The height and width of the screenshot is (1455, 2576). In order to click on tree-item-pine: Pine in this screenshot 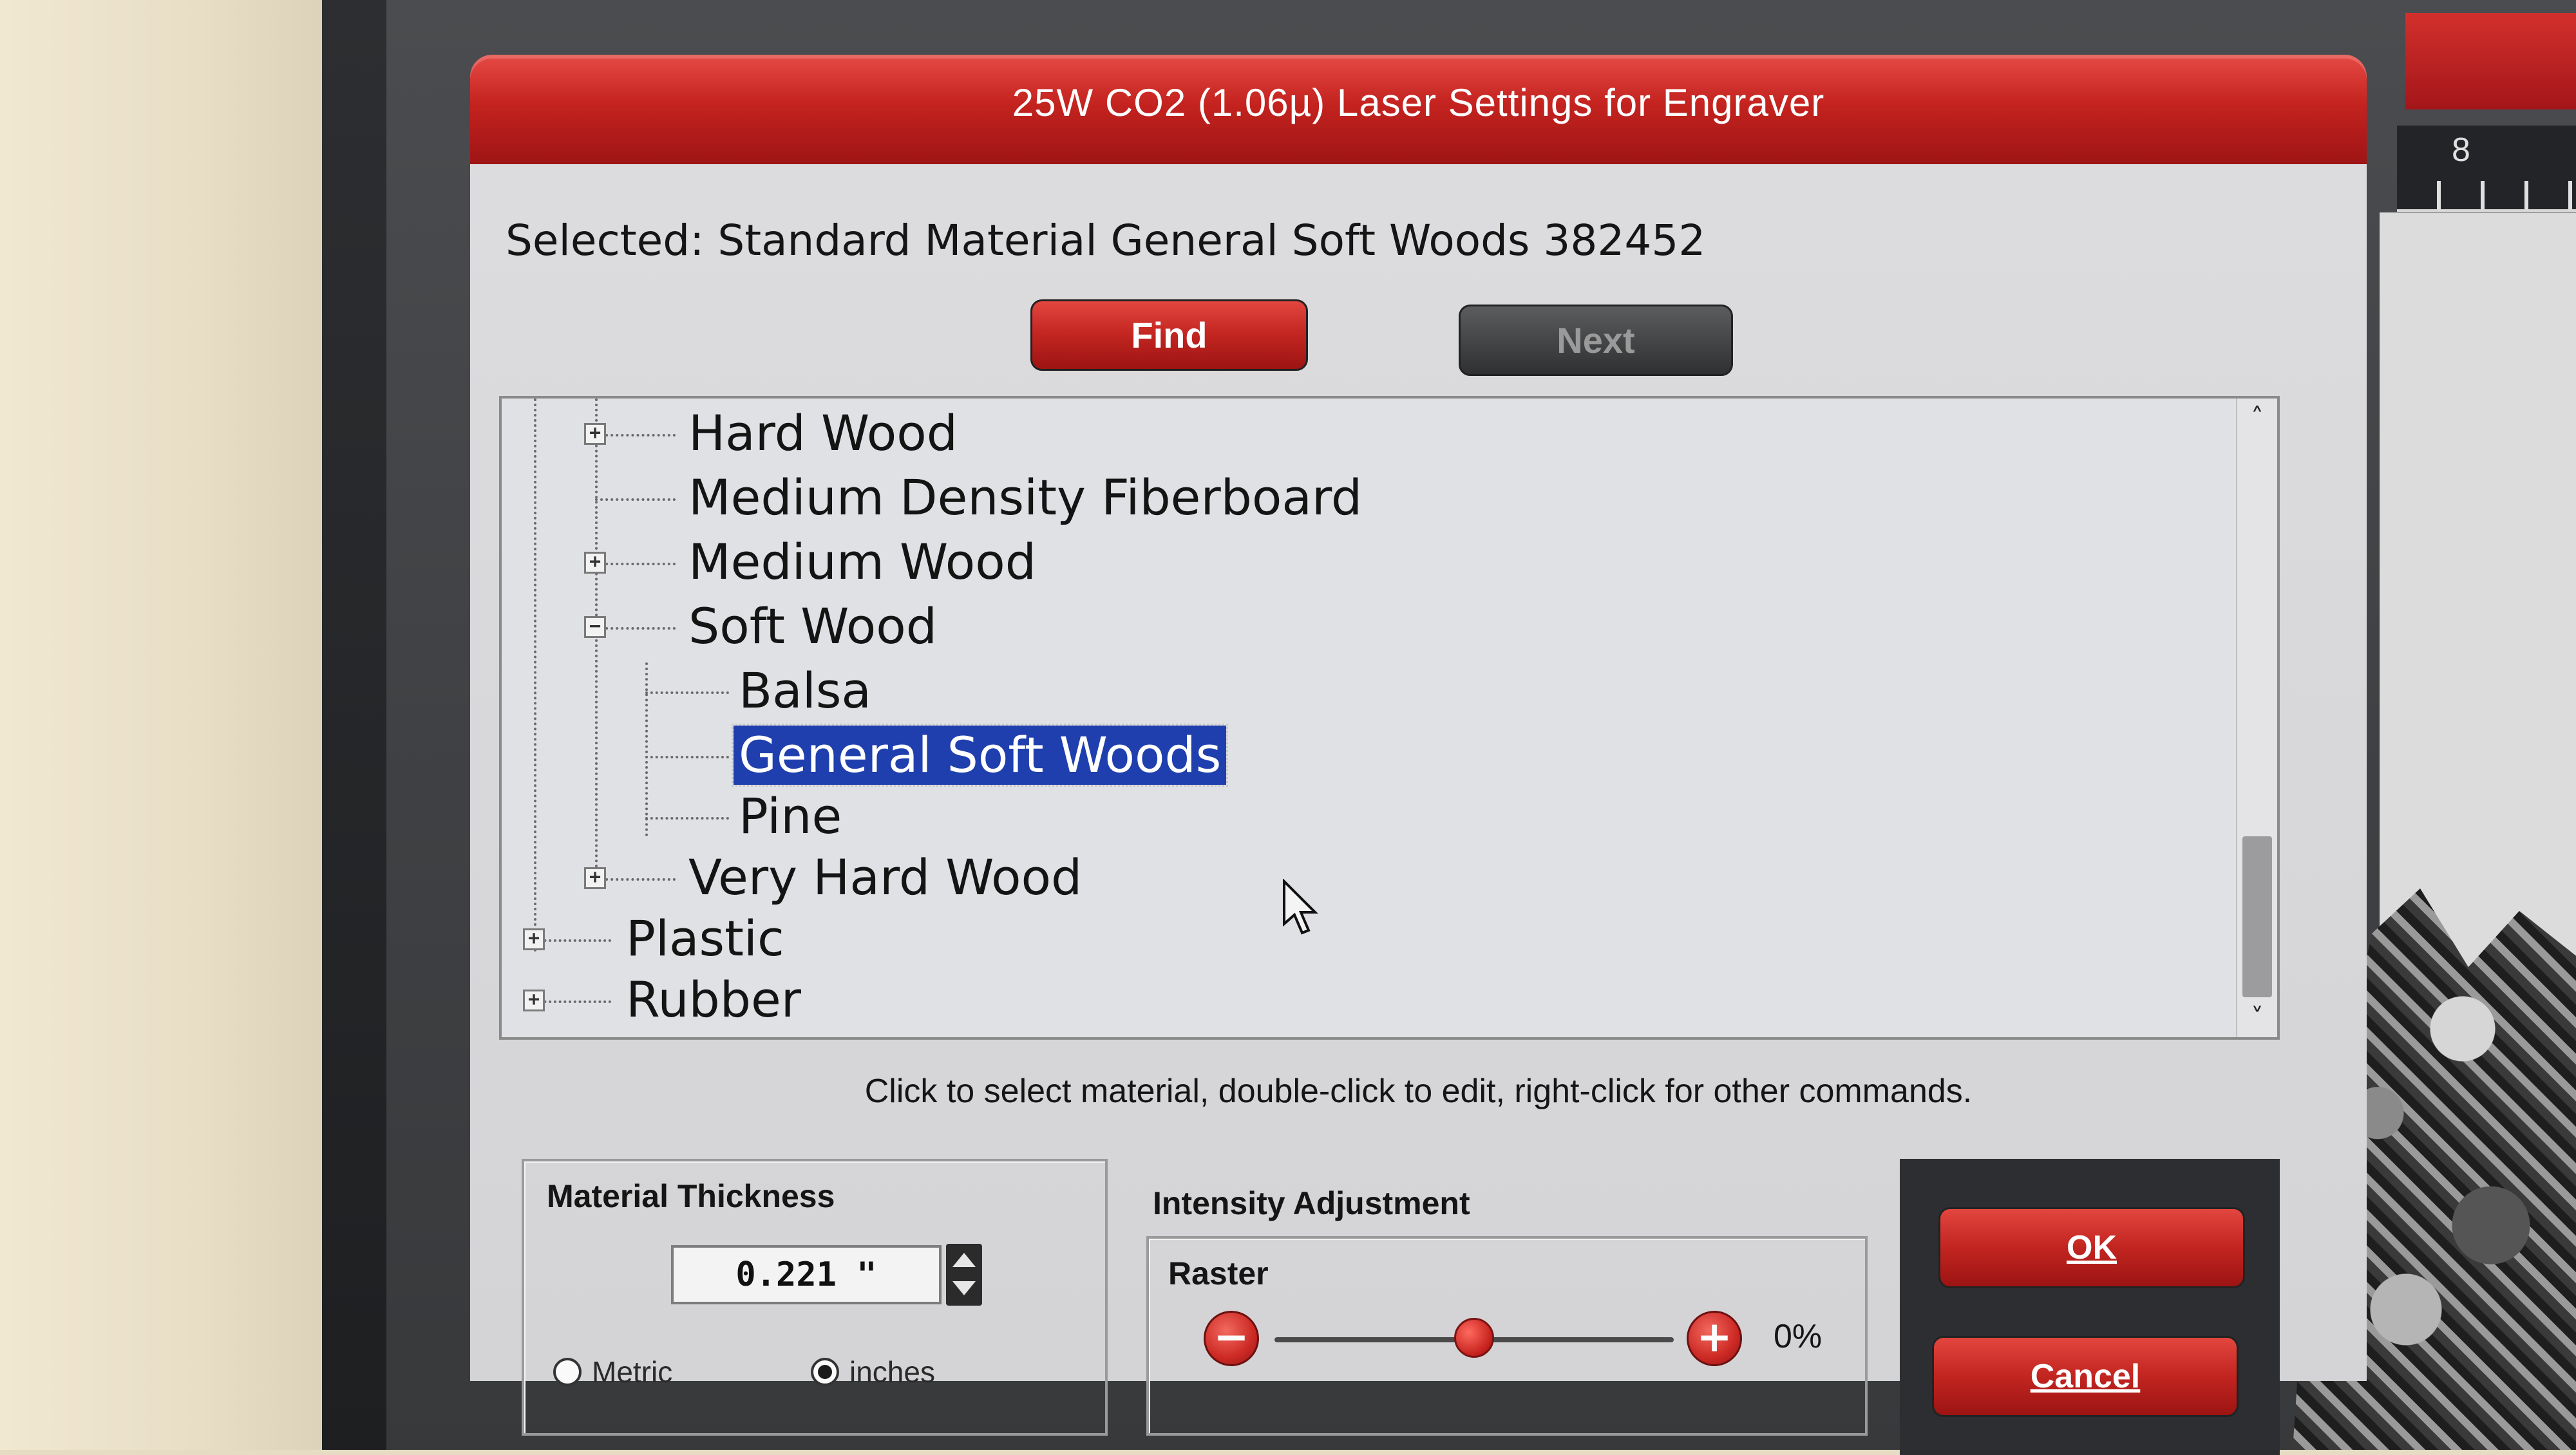, I will do `click(790, 816)`.